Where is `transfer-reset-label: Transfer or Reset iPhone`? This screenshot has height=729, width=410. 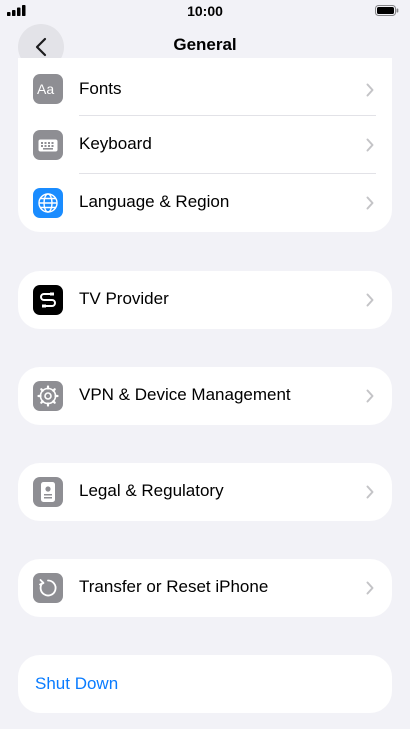
transfer-reset-label: Transfer or Reset iPhone is located at coordinates (174, 586).